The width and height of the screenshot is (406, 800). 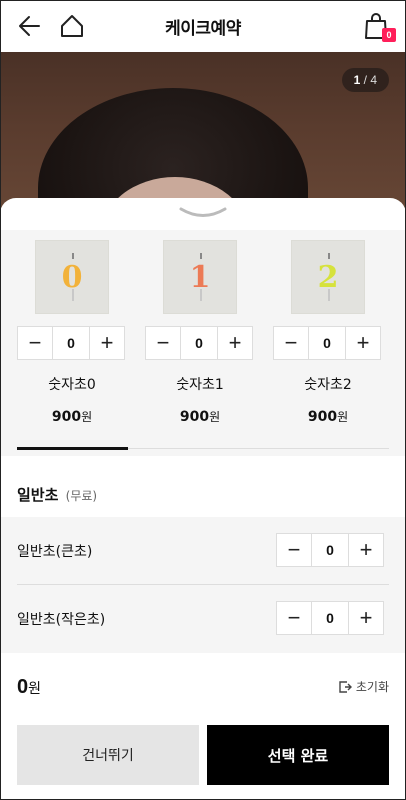 What do you see at coordinates (72, 385) in the screenshot?
I see `candle-name: 숫자초0` at bounding box center [72, 385].